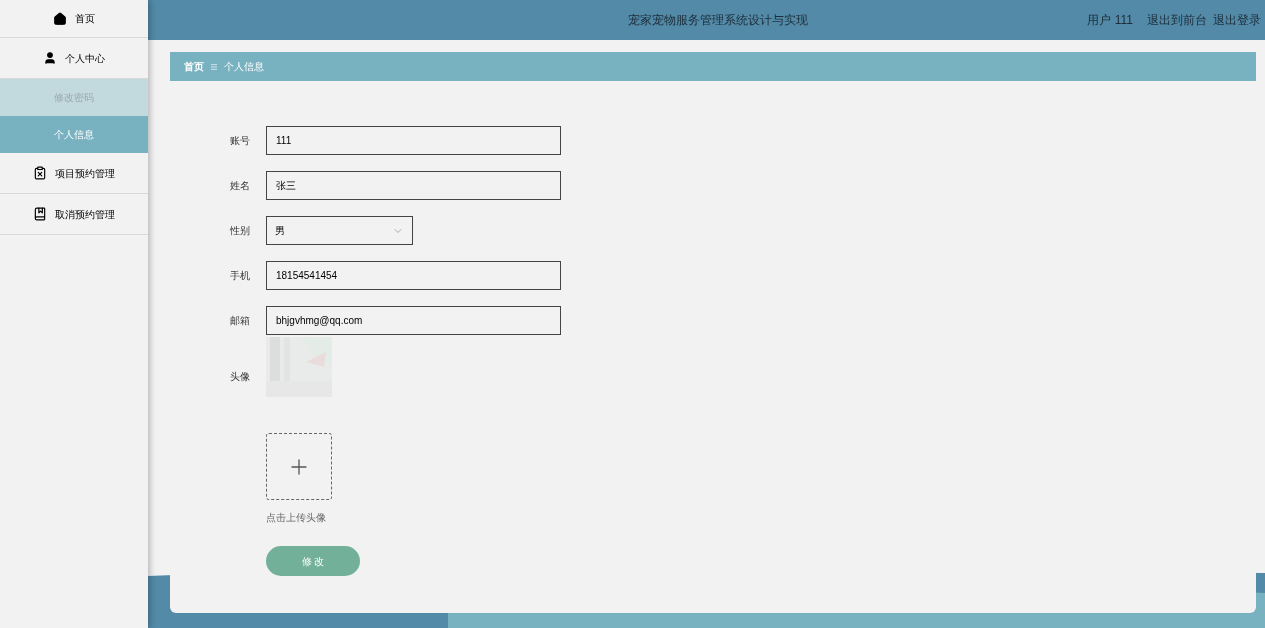 The height and width of the screenshot is (628, 1265). What do you see at coordinates (413, 320) in the screenshot?
I see `input-field: bhjgvhmg@qq.com` at bounding box center [413, 320].